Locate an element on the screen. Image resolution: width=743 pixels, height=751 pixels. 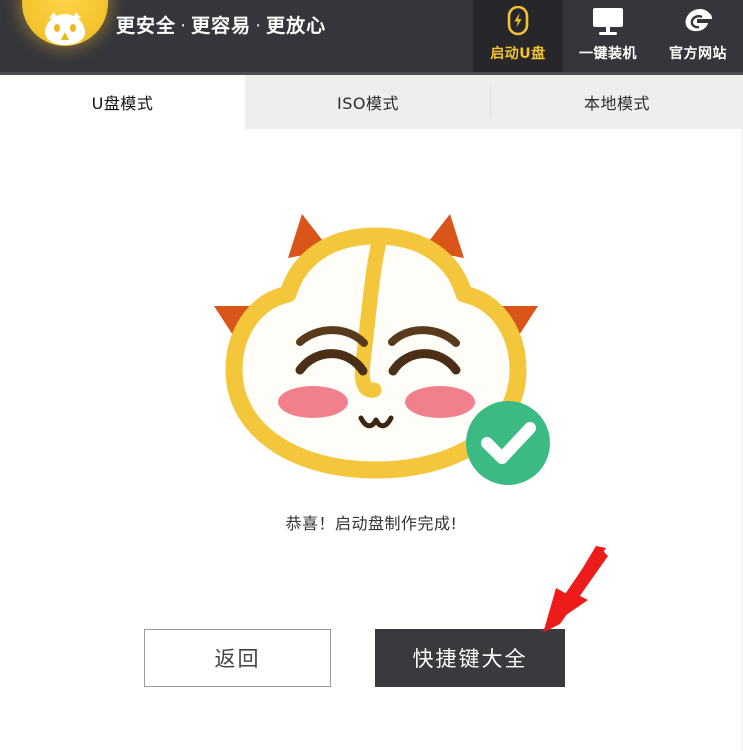
monitor-icon is located at coordinates (608, 23).